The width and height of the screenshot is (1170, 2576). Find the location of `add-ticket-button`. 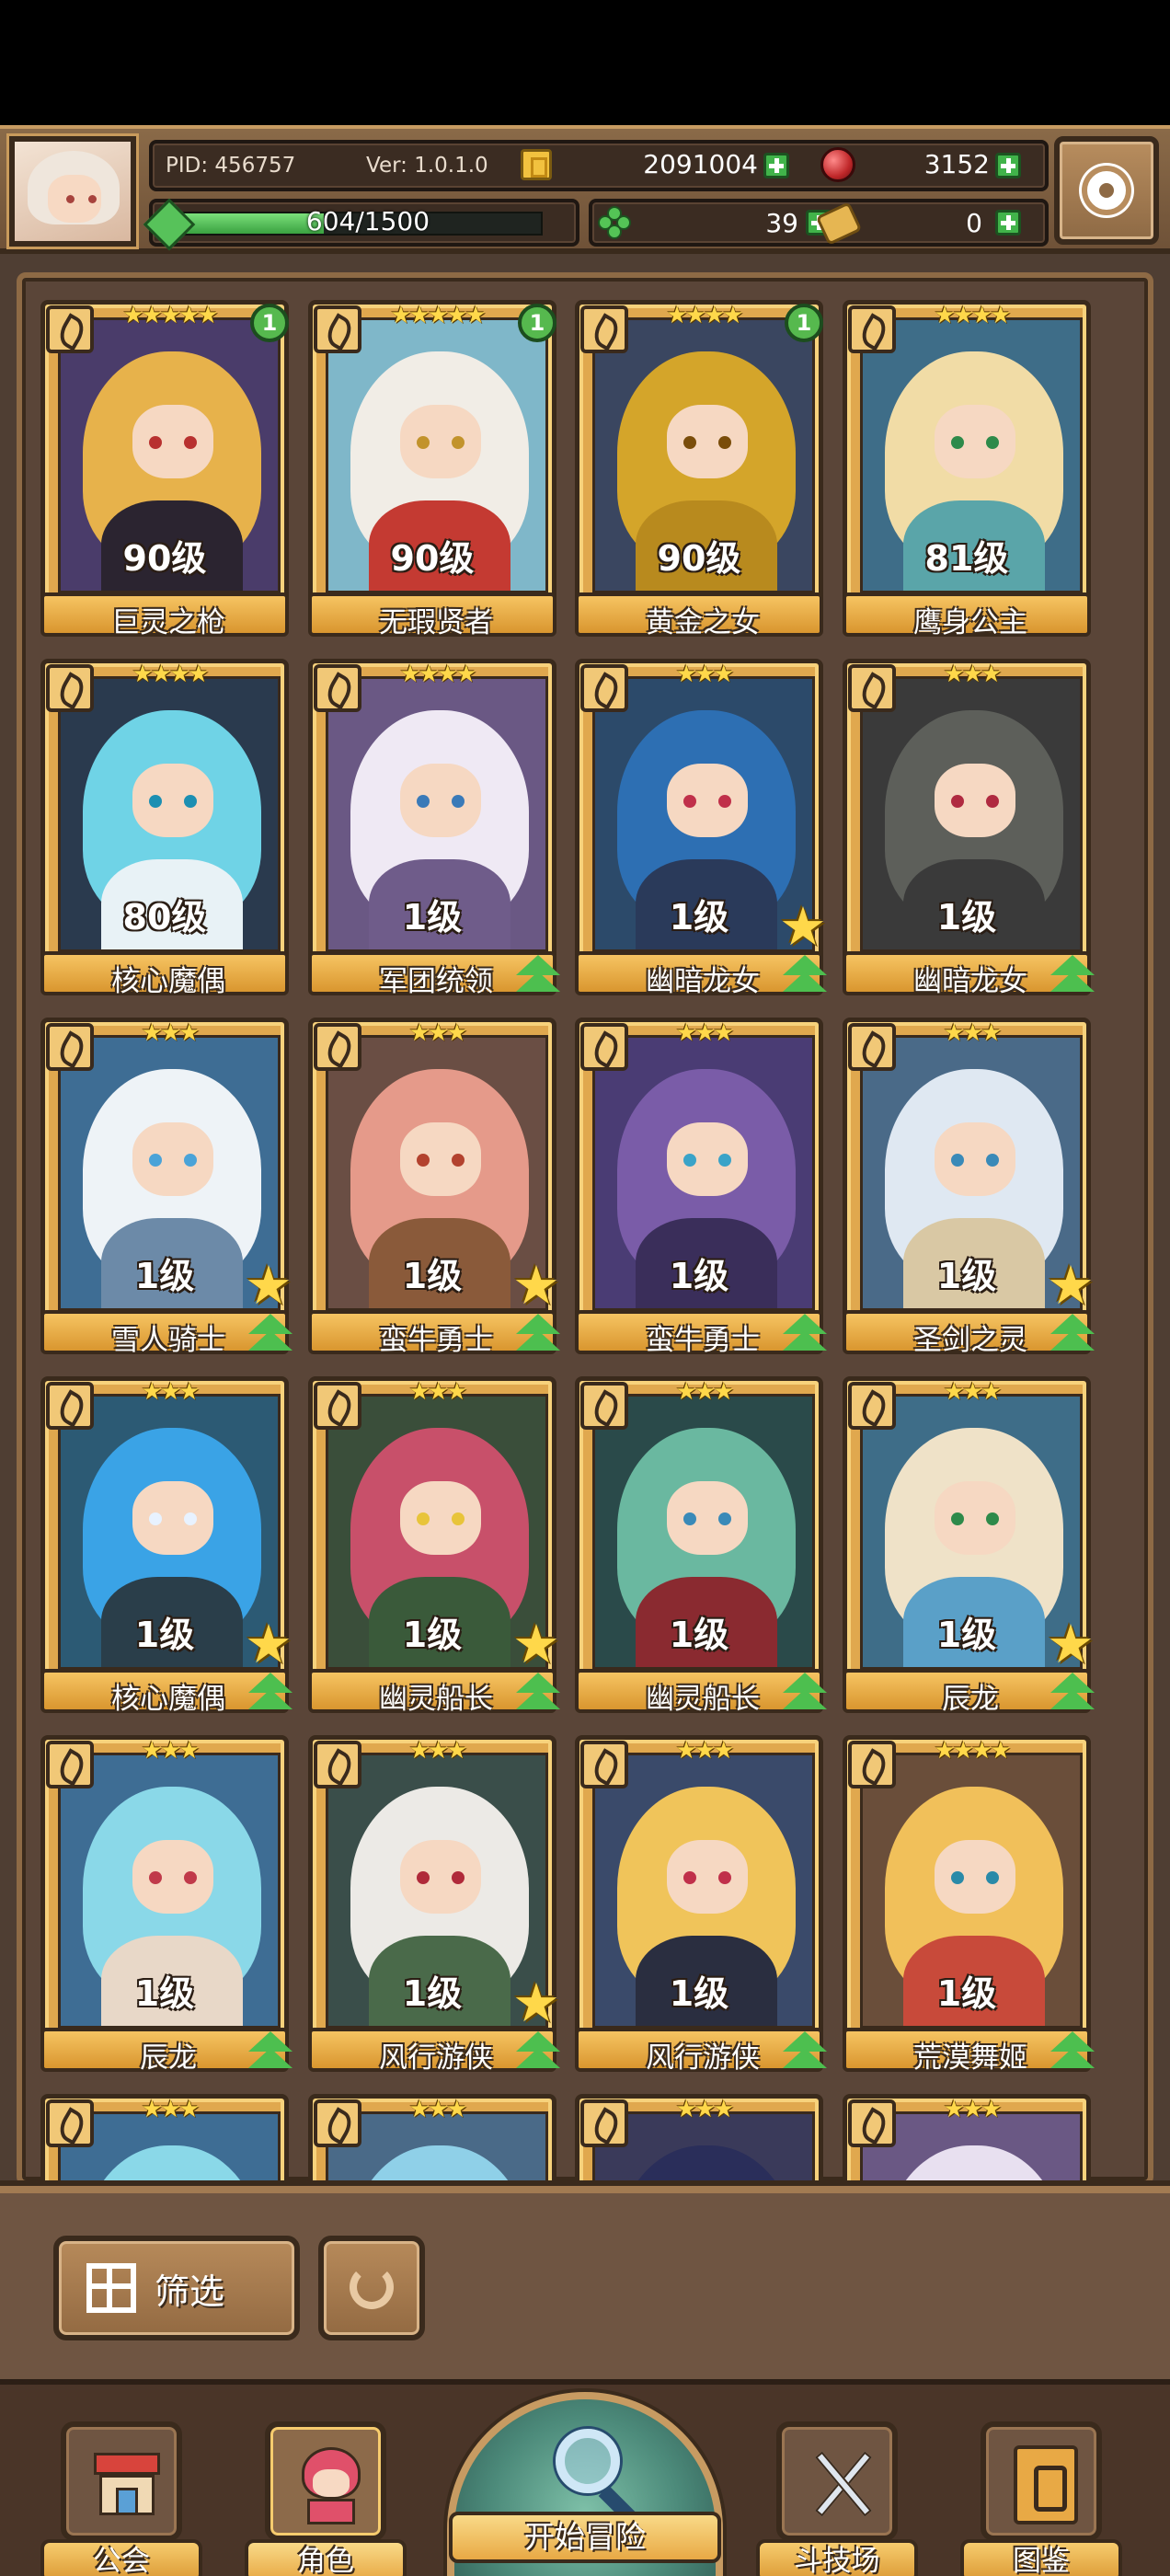

add-ticket-button is located at coordinates (1008, 223).